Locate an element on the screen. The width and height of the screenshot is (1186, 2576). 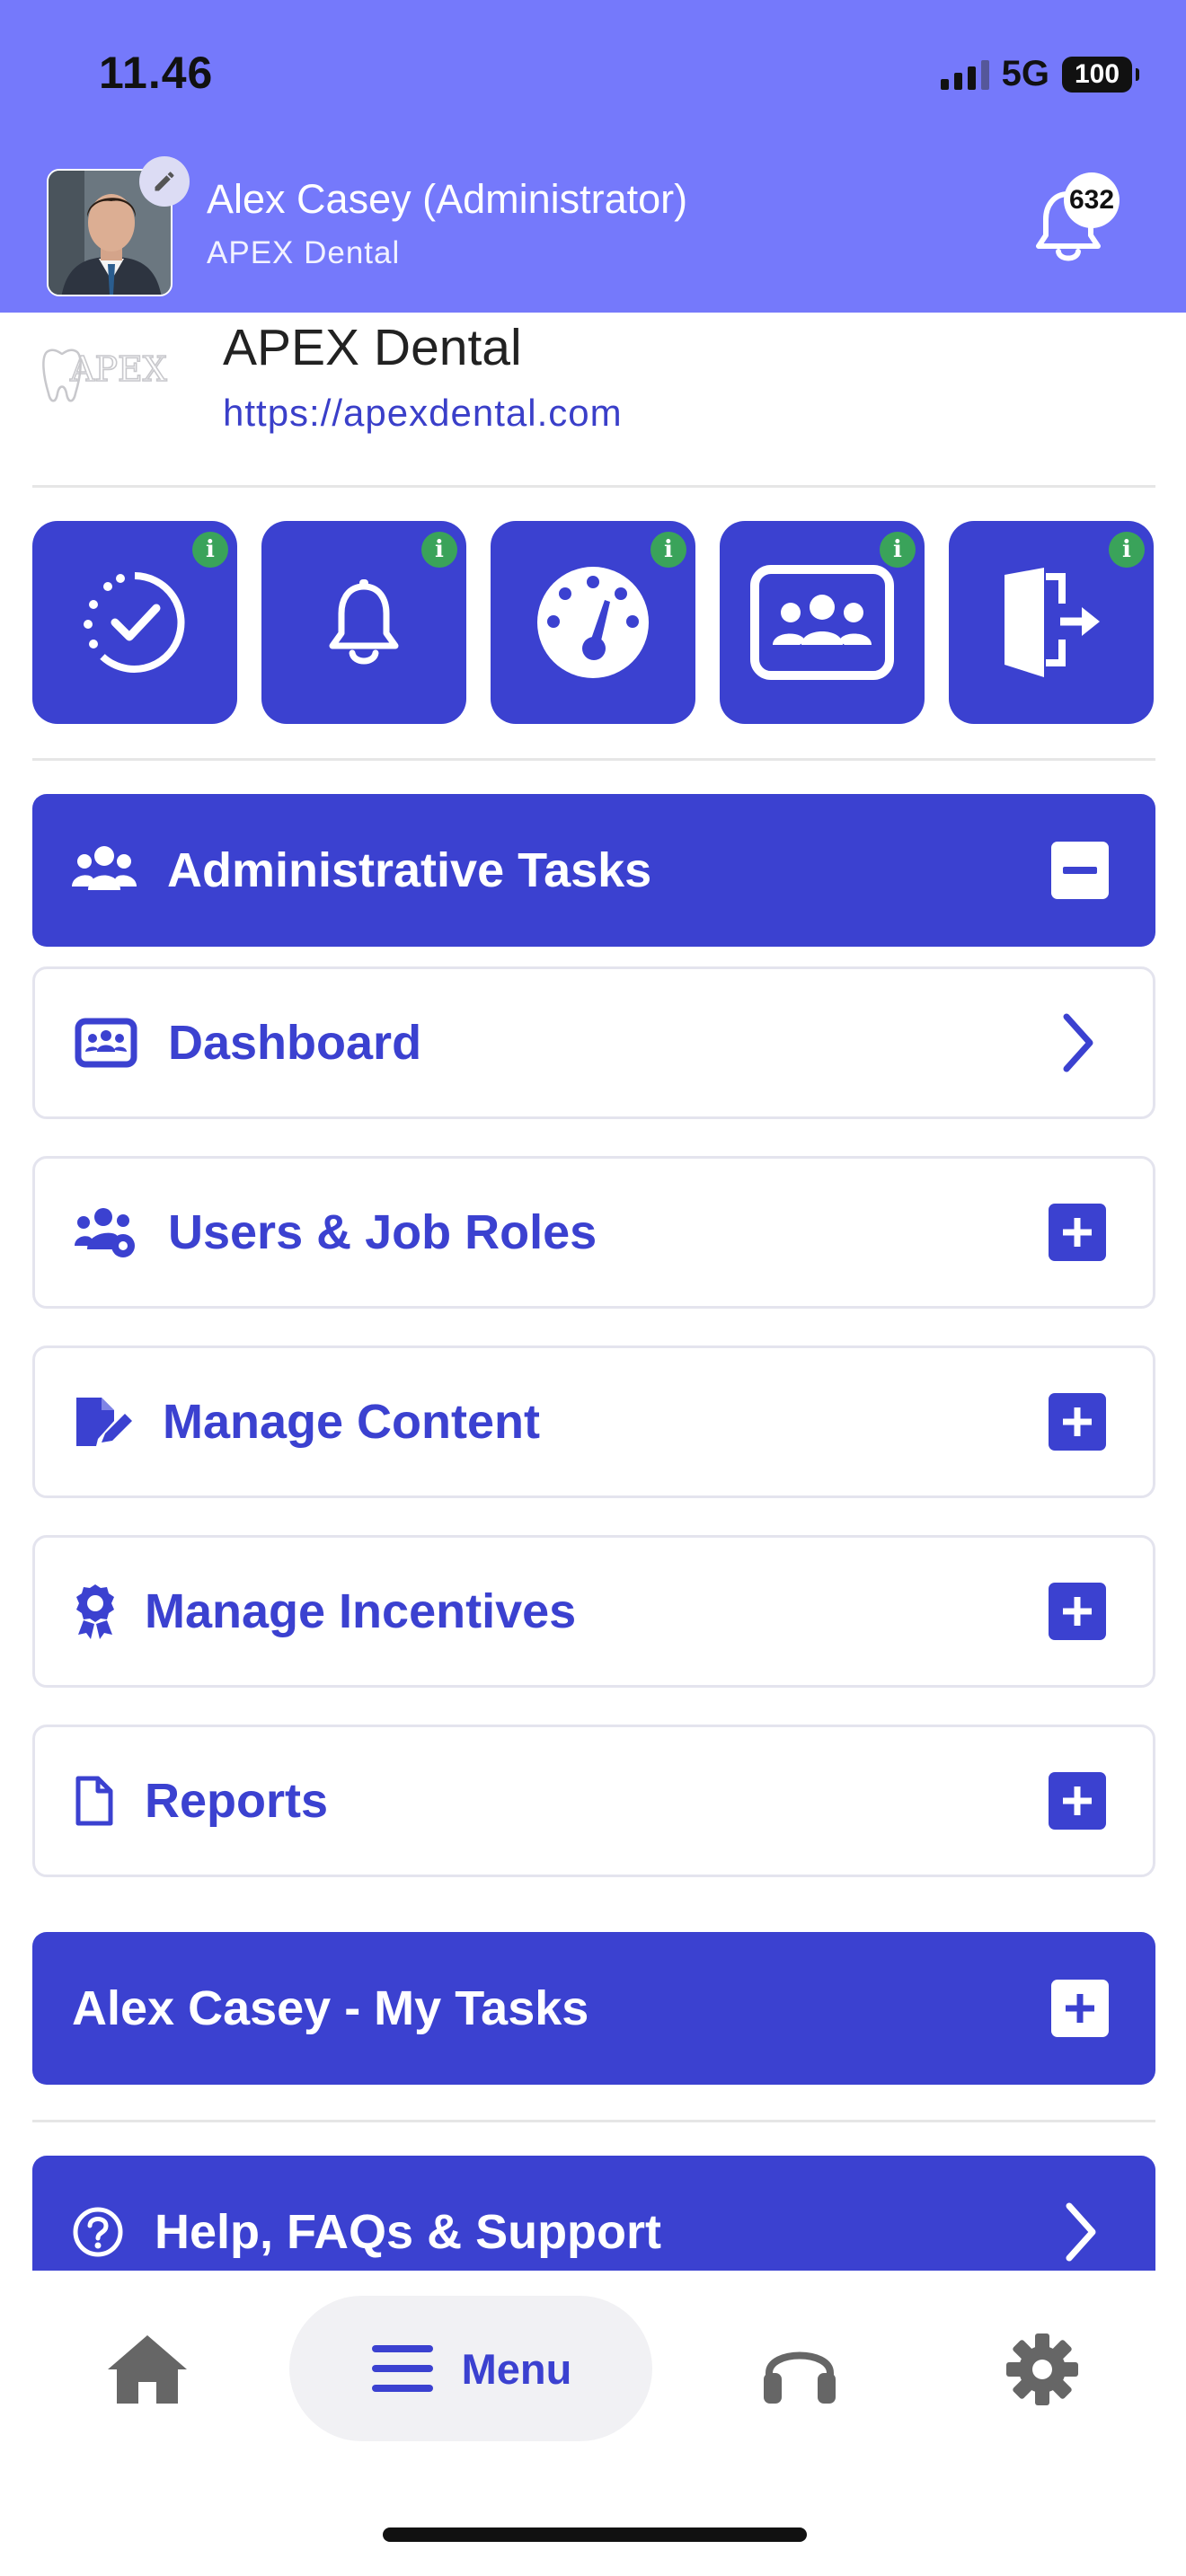
nav-settings-button is located at coordinates (1042, 2369).